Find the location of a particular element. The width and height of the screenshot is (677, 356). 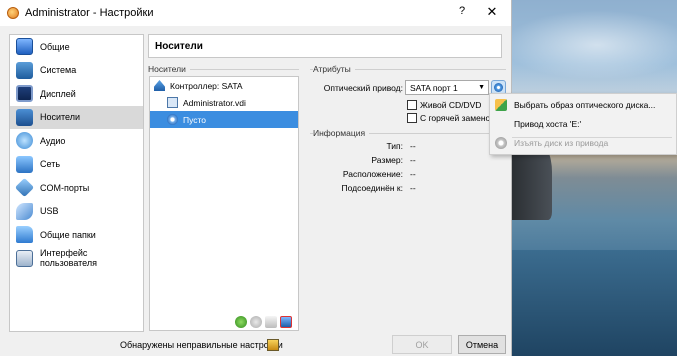

sidebar-item-label: Сеть is located at coordinates (50, 164).